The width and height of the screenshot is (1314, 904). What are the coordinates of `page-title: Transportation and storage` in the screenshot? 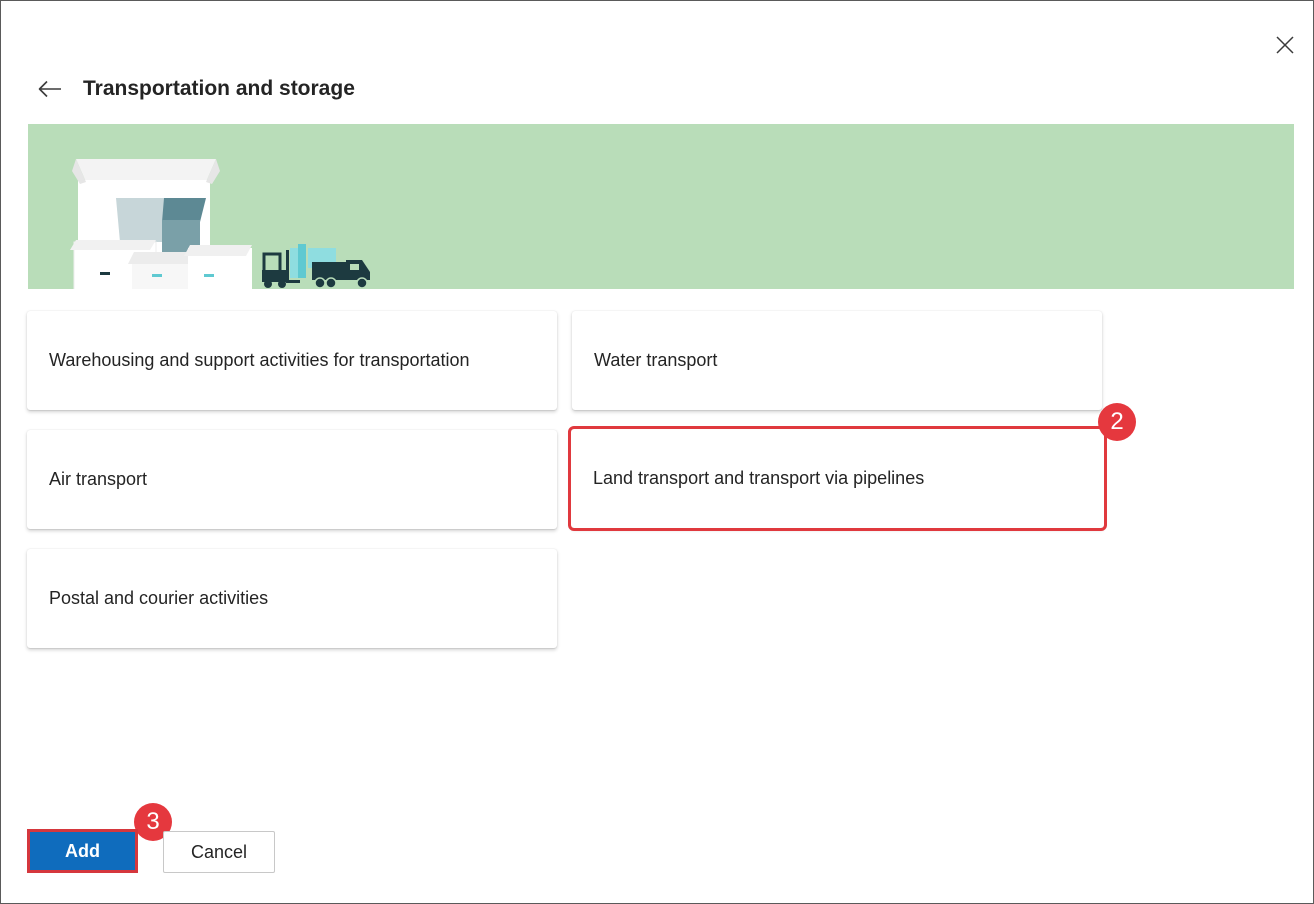 It's located at (219, 88).